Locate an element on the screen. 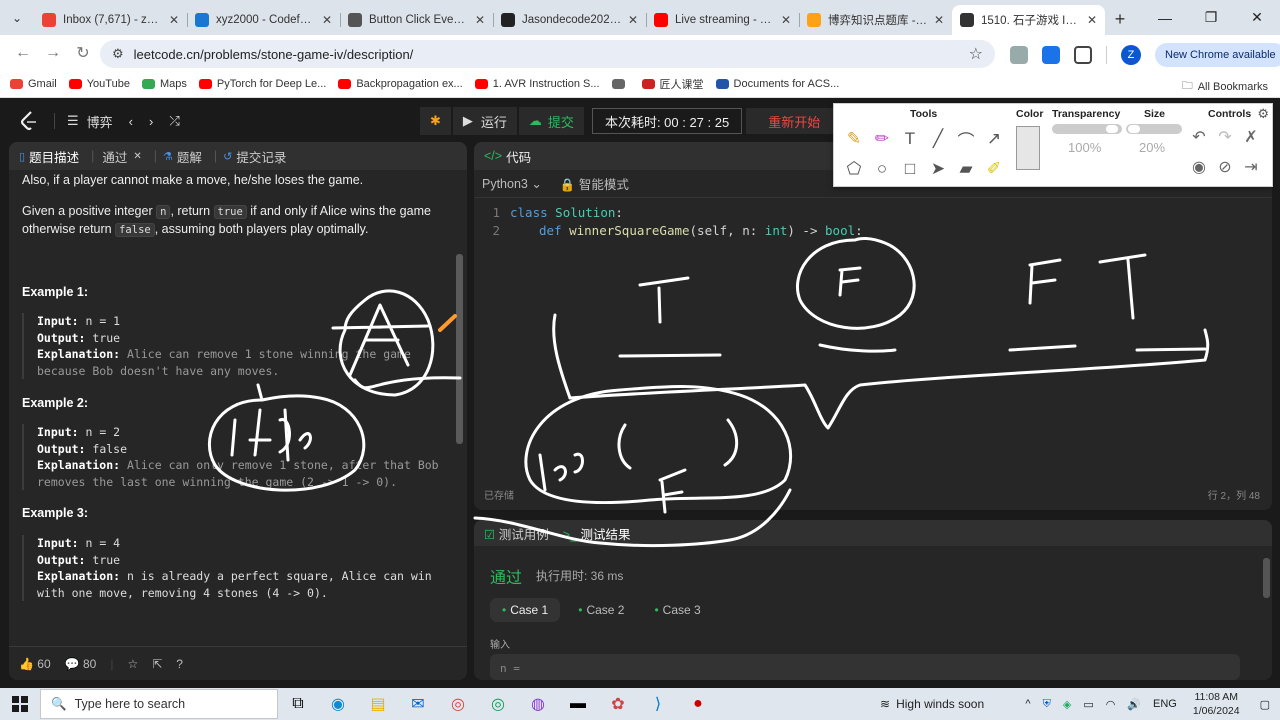 Image resolution: width=1280 pixels, height=720 pixels. edge-icon: ◉ is located at coordinates (338, 704).